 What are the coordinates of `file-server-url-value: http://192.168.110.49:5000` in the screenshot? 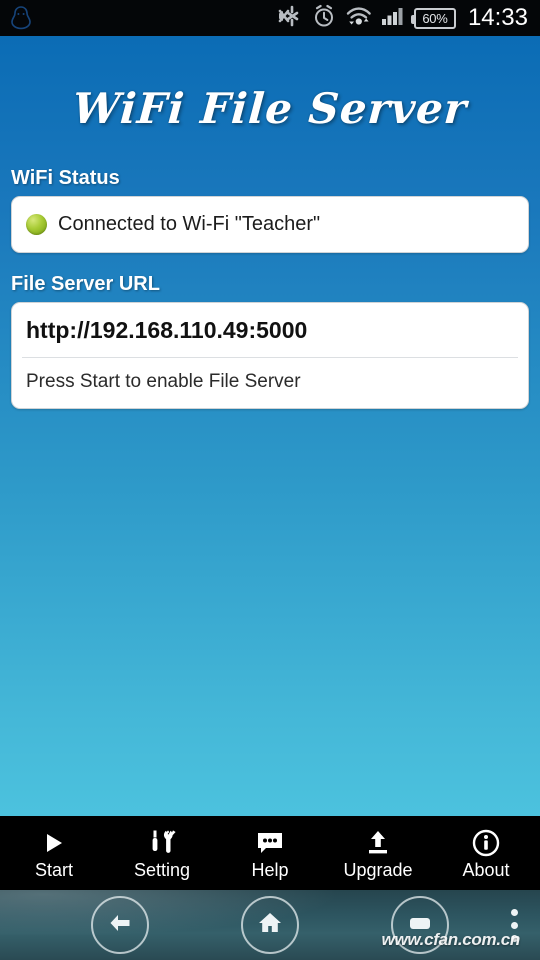 It's located at (270, 330).